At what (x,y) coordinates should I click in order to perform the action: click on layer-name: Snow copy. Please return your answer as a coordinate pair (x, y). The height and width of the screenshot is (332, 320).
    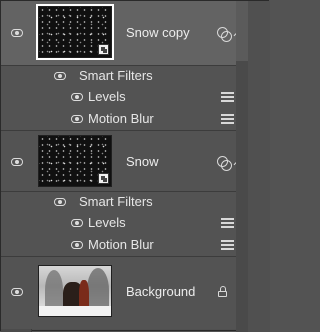
    Looking at the image, I should click on (158, 32).